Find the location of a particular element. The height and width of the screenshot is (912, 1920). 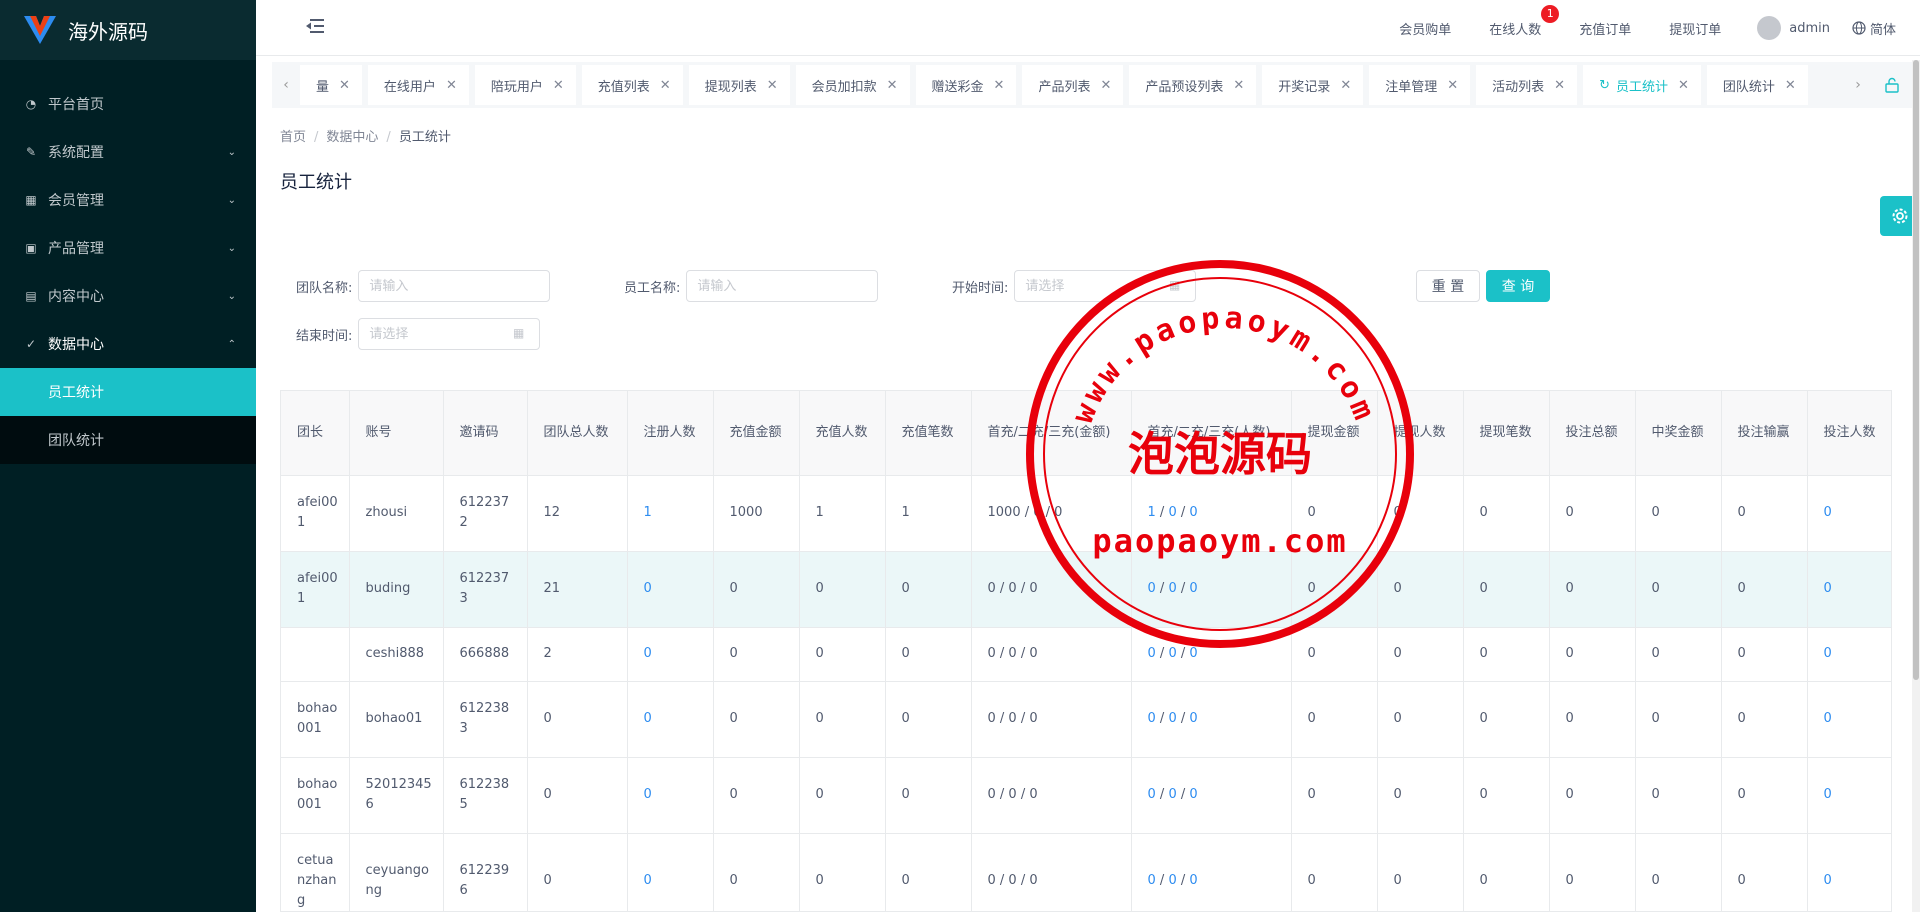

chevron-right-icon: › is located at coordinates (1858, 85).